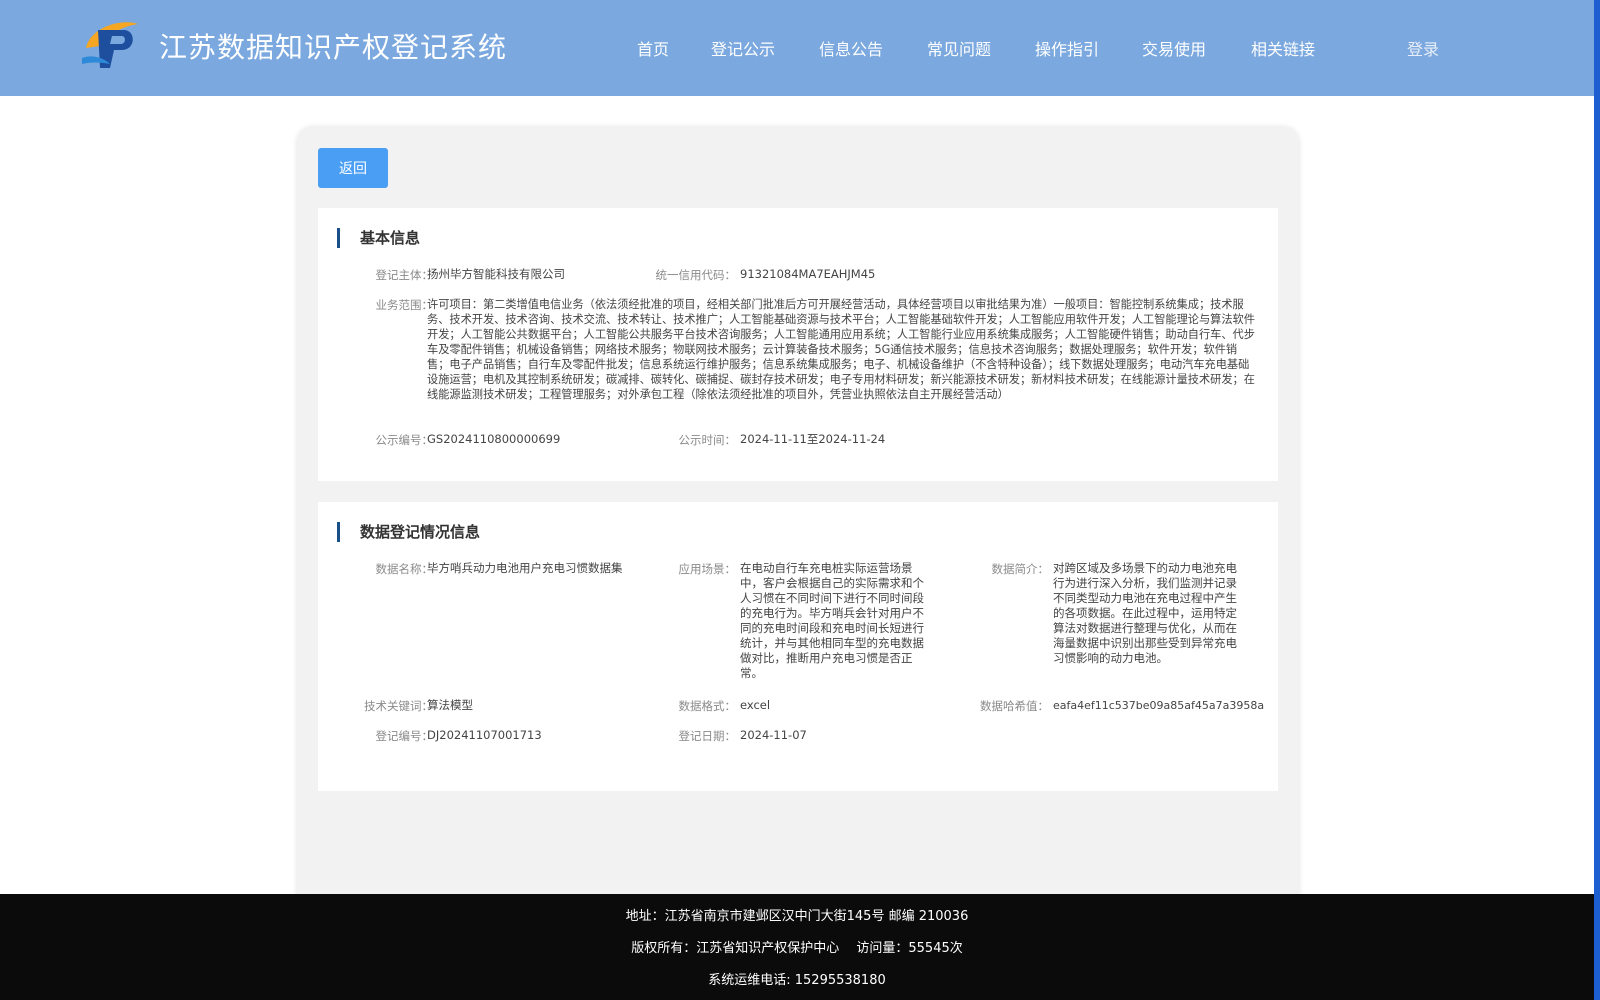 Image resolution: width=1600 pixels, height=1000 pixels. What do you see at coordinates (707, 569) in the screenshot?
I see `scenario-label: 应用场景：` at bounding box center [707, 569].